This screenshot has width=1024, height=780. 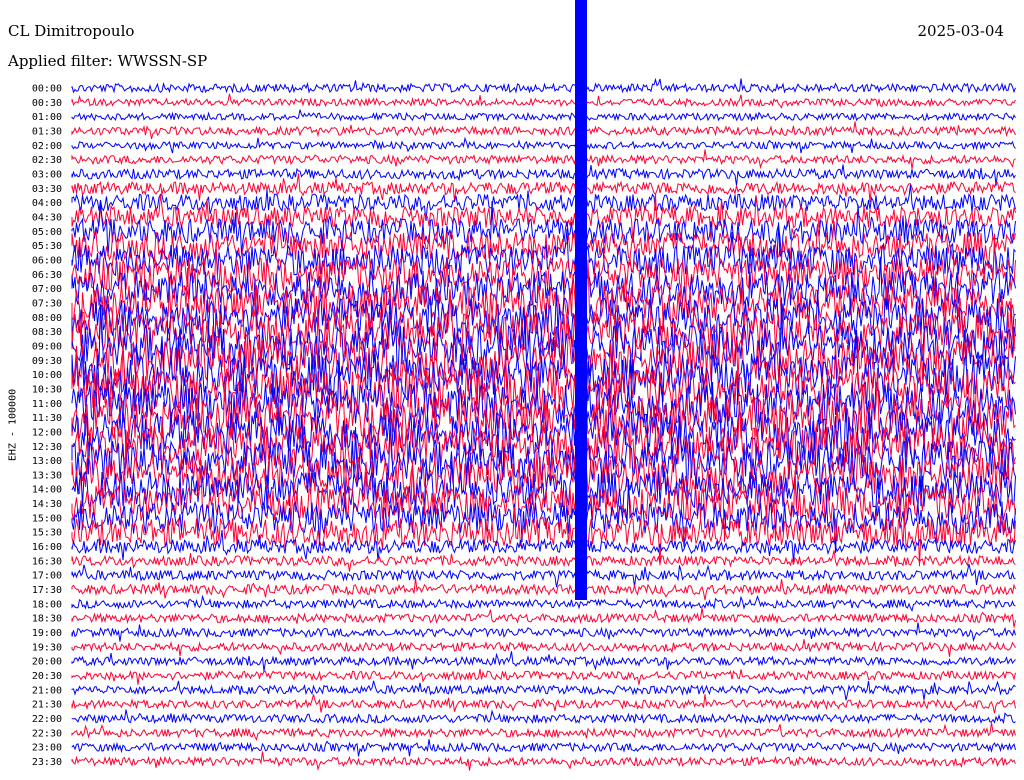 I want to click on tick-label: 03:30, so click(x=47, y=189).